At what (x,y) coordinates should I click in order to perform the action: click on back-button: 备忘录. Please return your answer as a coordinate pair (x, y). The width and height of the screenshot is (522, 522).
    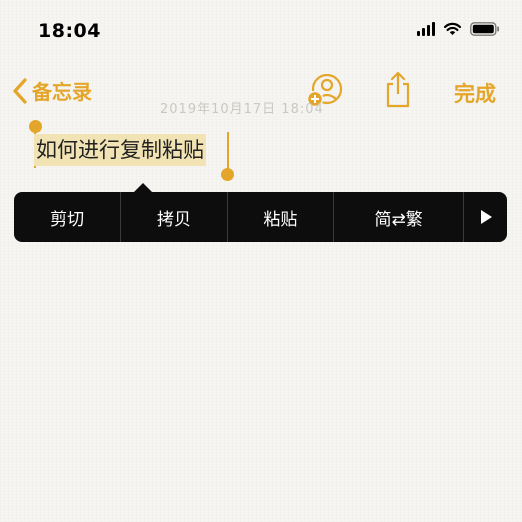
    Looking at the image, I should click on (52, 90).